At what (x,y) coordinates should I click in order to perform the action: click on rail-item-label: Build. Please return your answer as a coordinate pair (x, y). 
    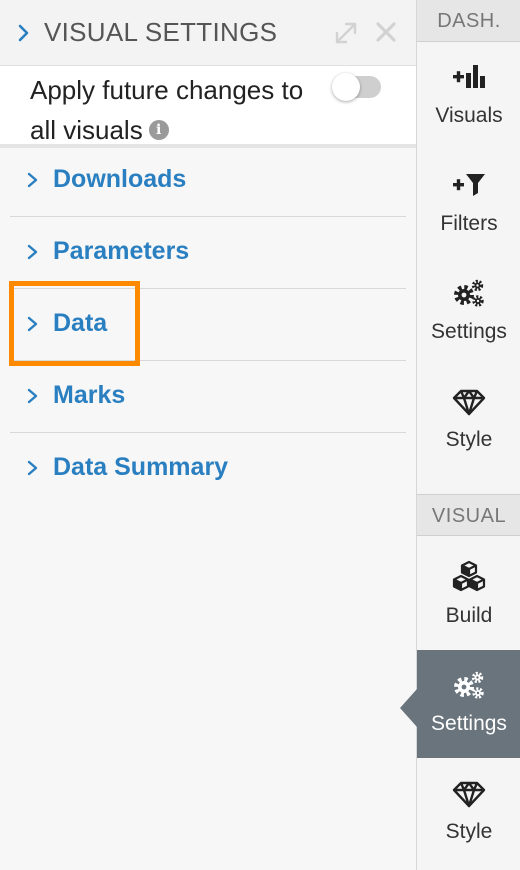
    Looking at the image, I should click on (469, 615).